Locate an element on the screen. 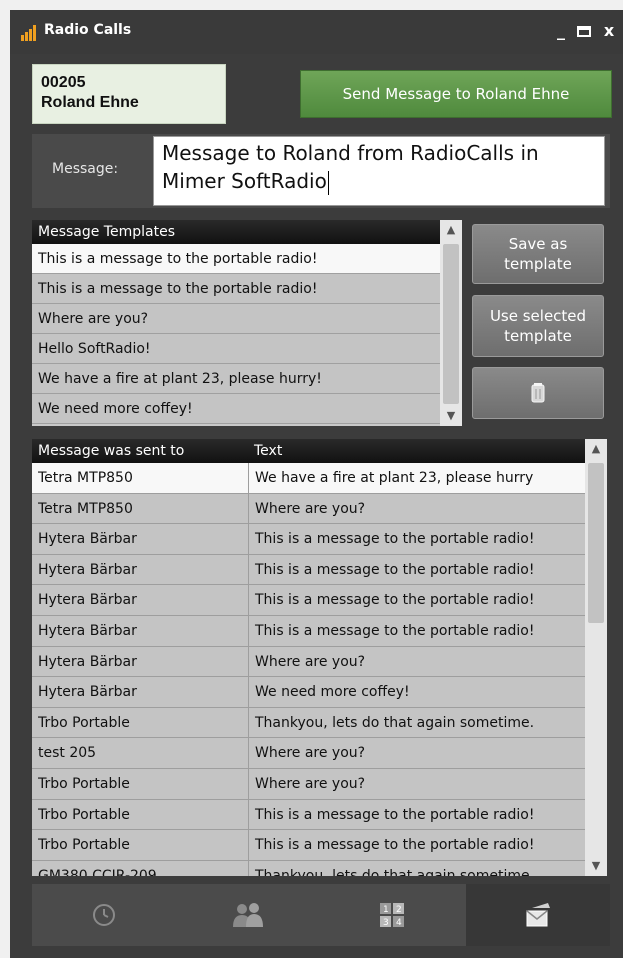 Image resolution: width=623 pixels, height=958 pixels. table-row: Tetra MTP850 Where are you? is located at coordinates (308, 509).